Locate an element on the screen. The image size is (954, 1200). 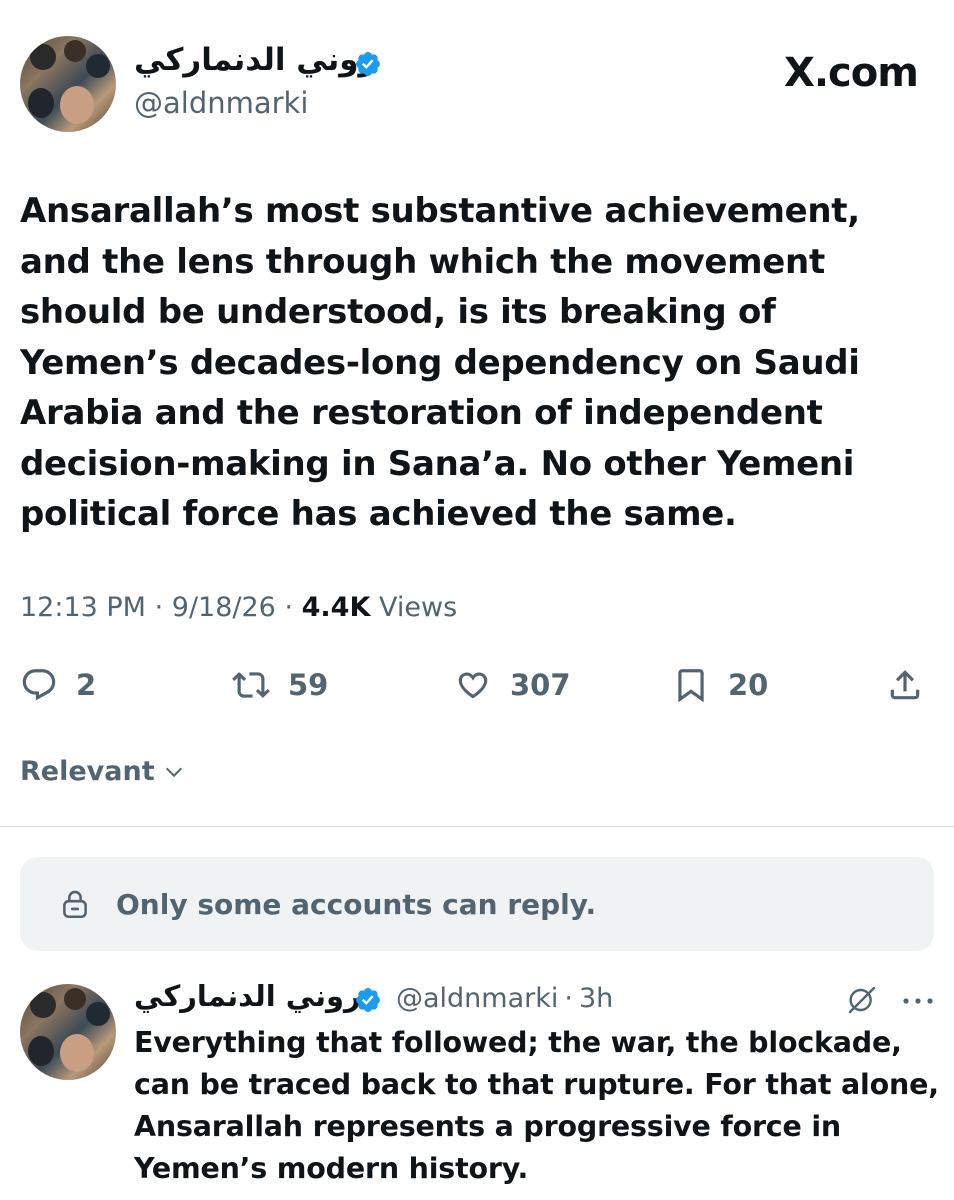
author-handle: @aldnmarki is located at coordinates (221, 103).